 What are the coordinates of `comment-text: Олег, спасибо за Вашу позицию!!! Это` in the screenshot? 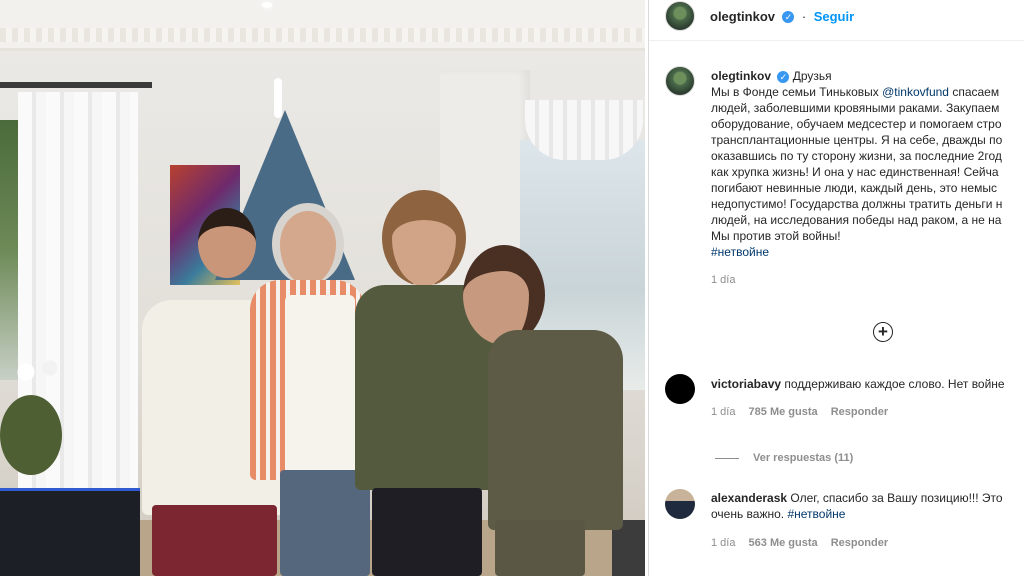 It's located at (896, 498).